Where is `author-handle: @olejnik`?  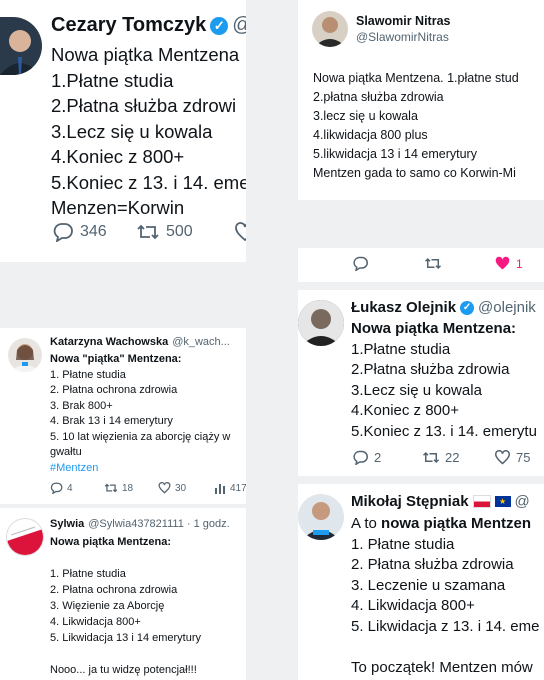
author-handle: @olejnik is located at coordinates (507, 307).